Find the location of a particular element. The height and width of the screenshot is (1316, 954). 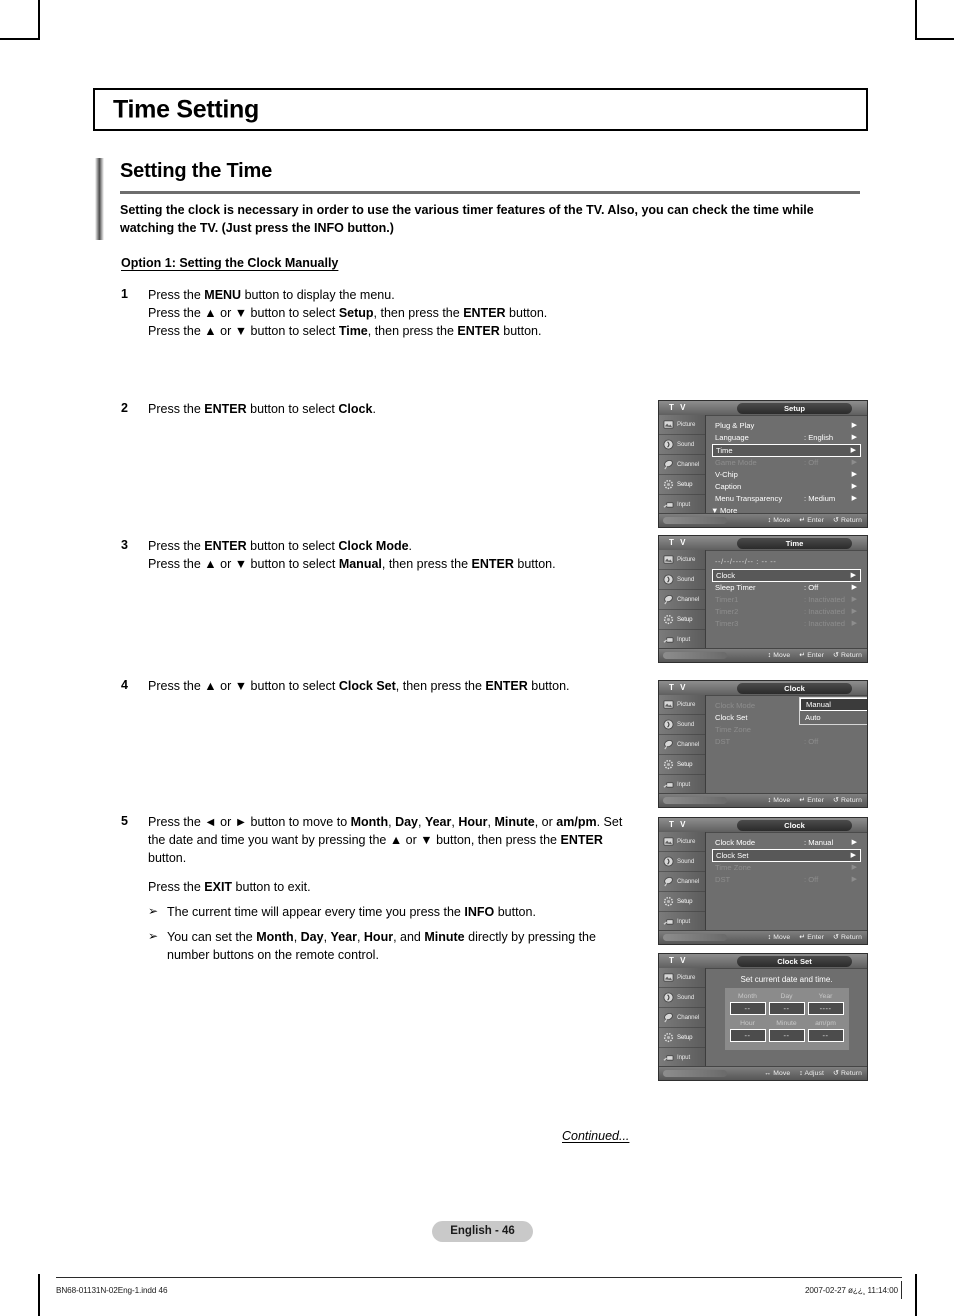

clock-set-fields: -- -- -- is located at coordinates (786, 1035).